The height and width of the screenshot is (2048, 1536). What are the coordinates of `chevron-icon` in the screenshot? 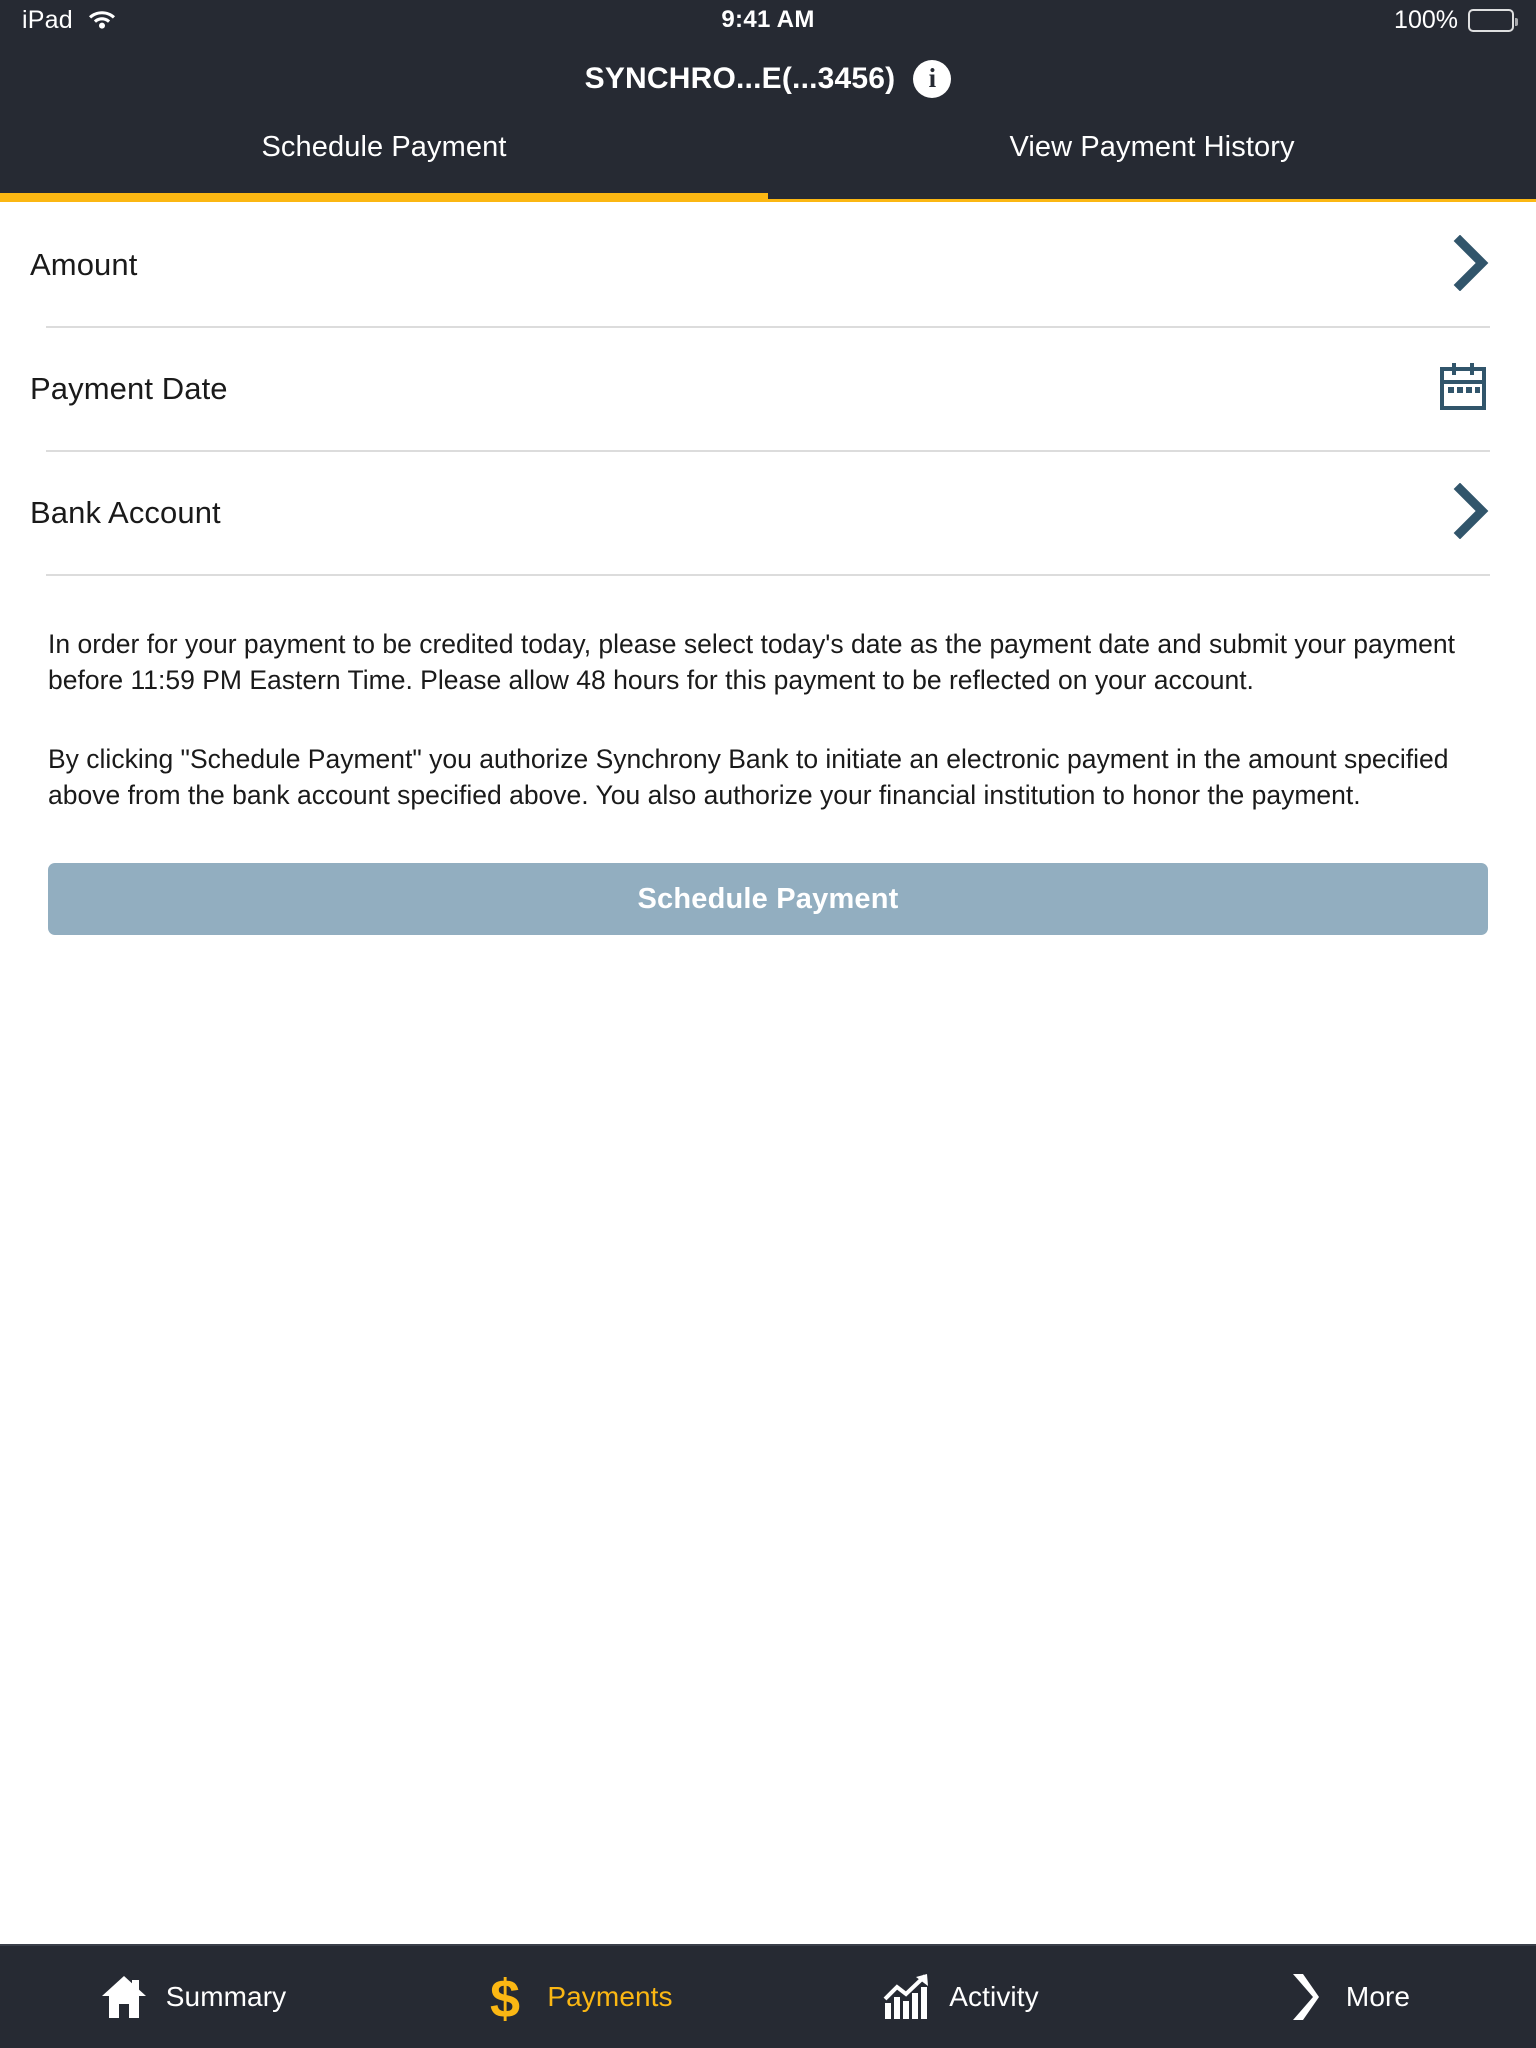 It's located at (1304, 1997).